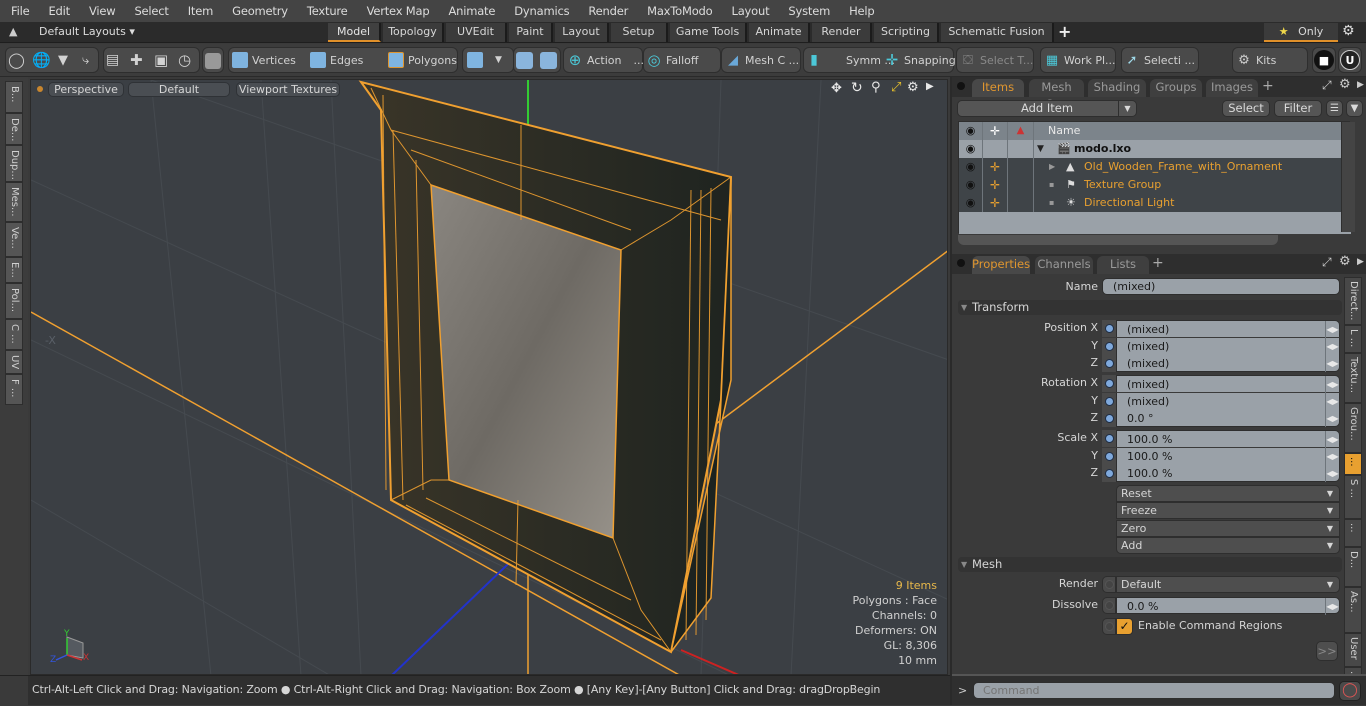  What do you see at coordinates (961, 86) in the screenshot?
I see `panel-toggle-dot` at bounding box center [961, 86].